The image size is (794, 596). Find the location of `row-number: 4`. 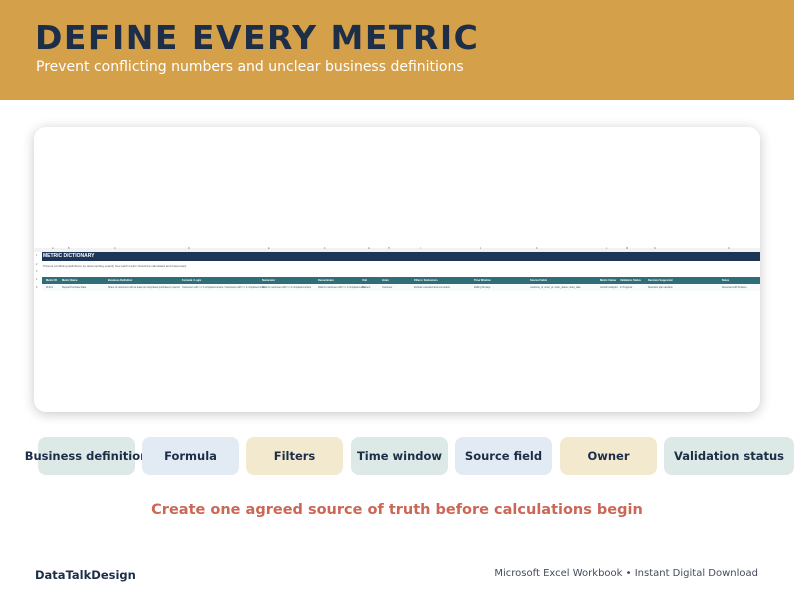

row-number: 4 is located at coordinates (37, 279).